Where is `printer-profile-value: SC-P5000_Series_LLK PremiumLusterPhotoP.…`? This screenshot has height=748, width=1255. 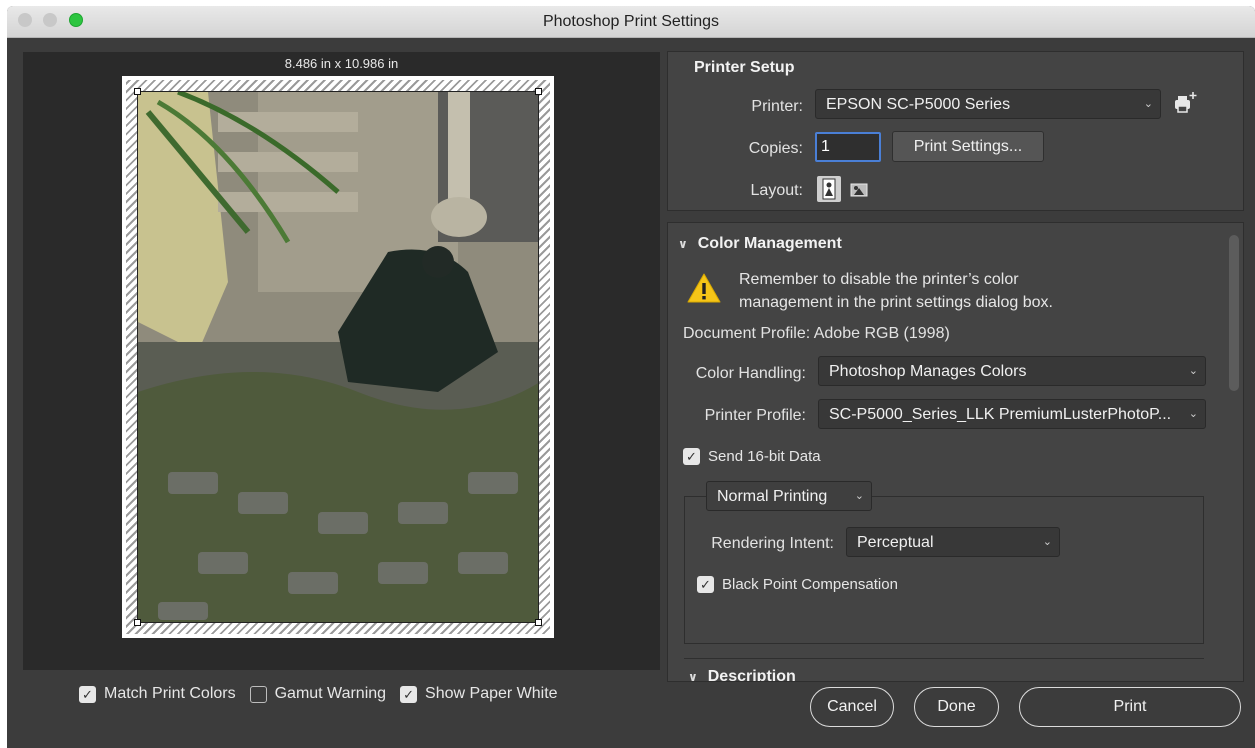 printer-profile-value: SC-P5000_Series_LLK PremiumLusterPhotoP.… is located at coordinates (1000, 414).